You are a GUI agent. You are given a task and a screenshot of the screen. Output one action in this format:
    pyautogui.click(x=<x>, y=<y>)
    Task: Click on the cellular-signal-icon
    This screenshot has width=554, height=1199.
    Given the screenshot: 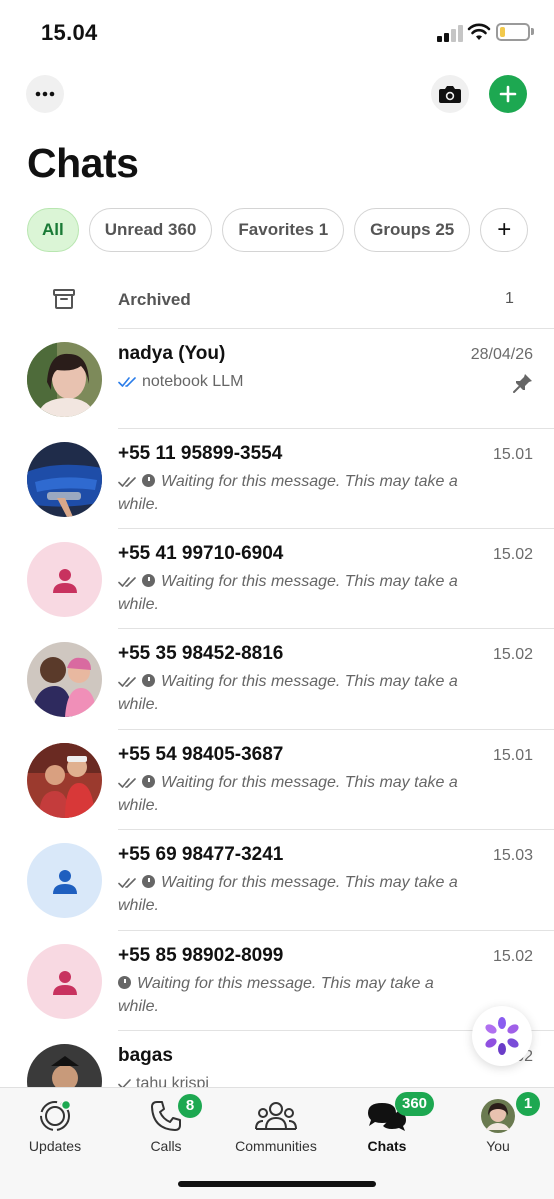 What is the action you would take?
    pyautogui.click(x=450, y=33)
    